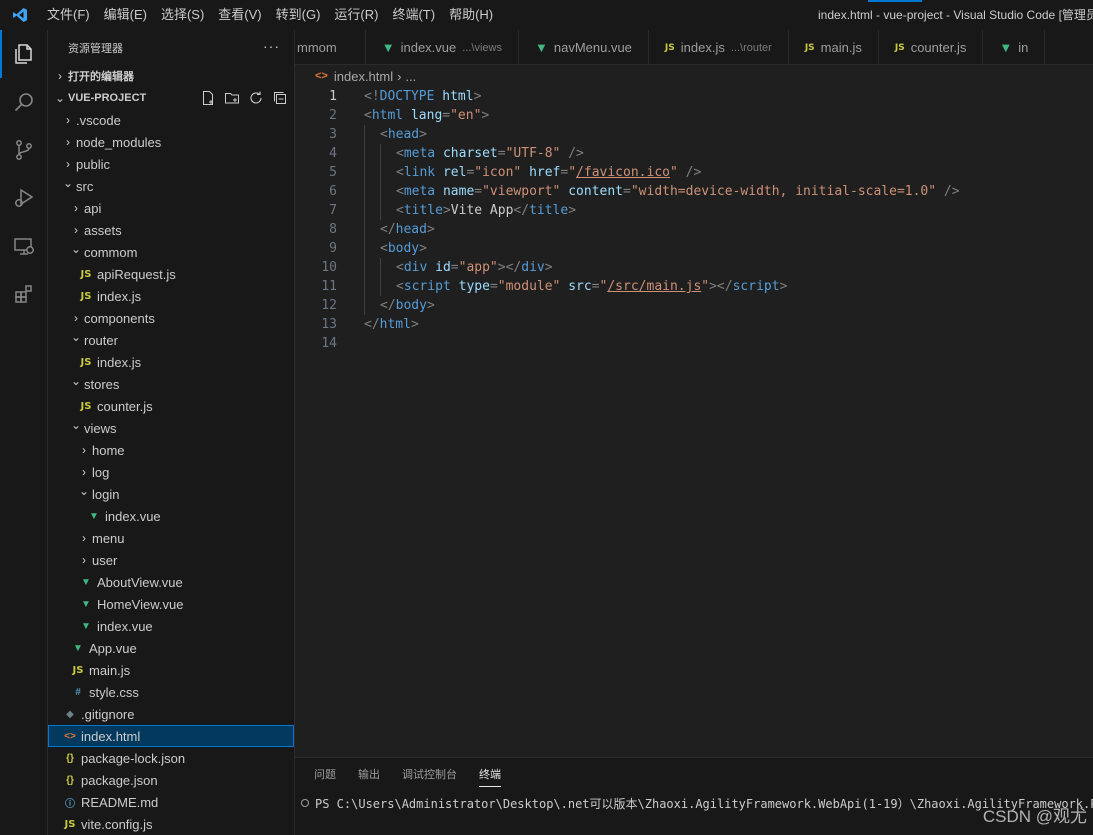  Describe the element at coordinates (20, 15) in the screenshot. I see `vscode-logo-icon` at that location.